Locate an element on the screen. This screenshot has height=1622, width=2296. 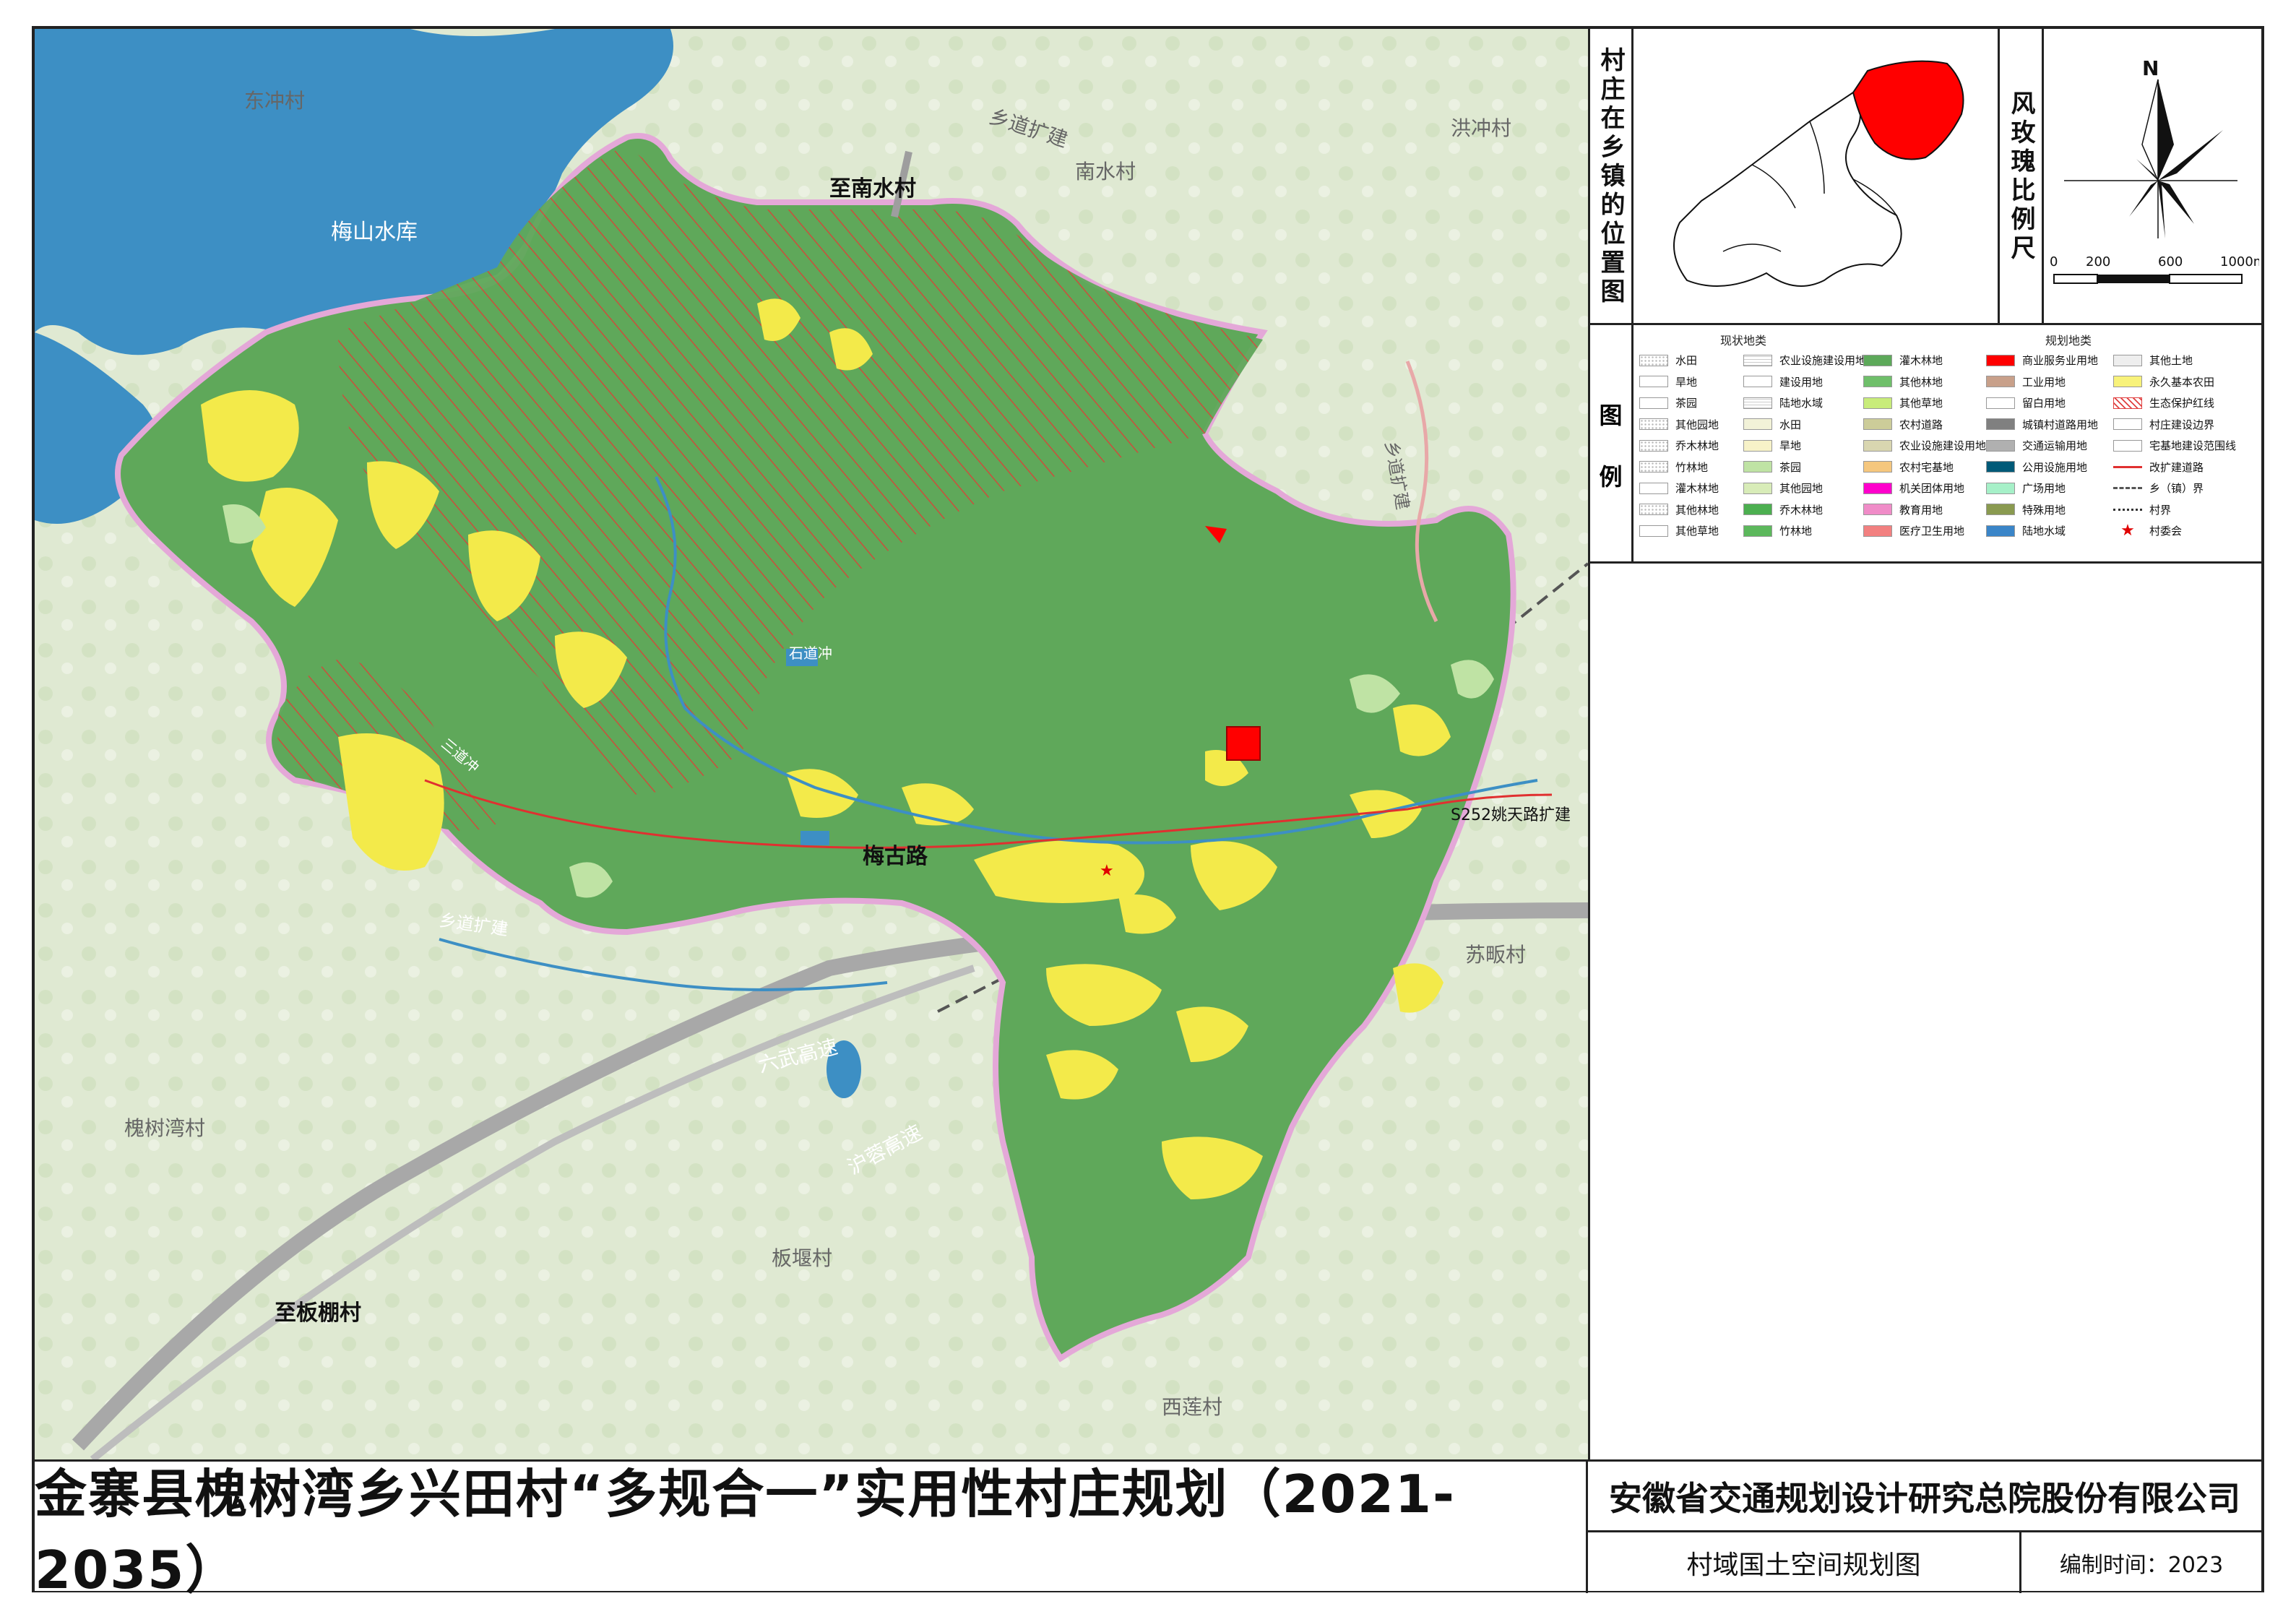
legend-item: 宅基地建设范围线 is located at coordinates (2189, 446).